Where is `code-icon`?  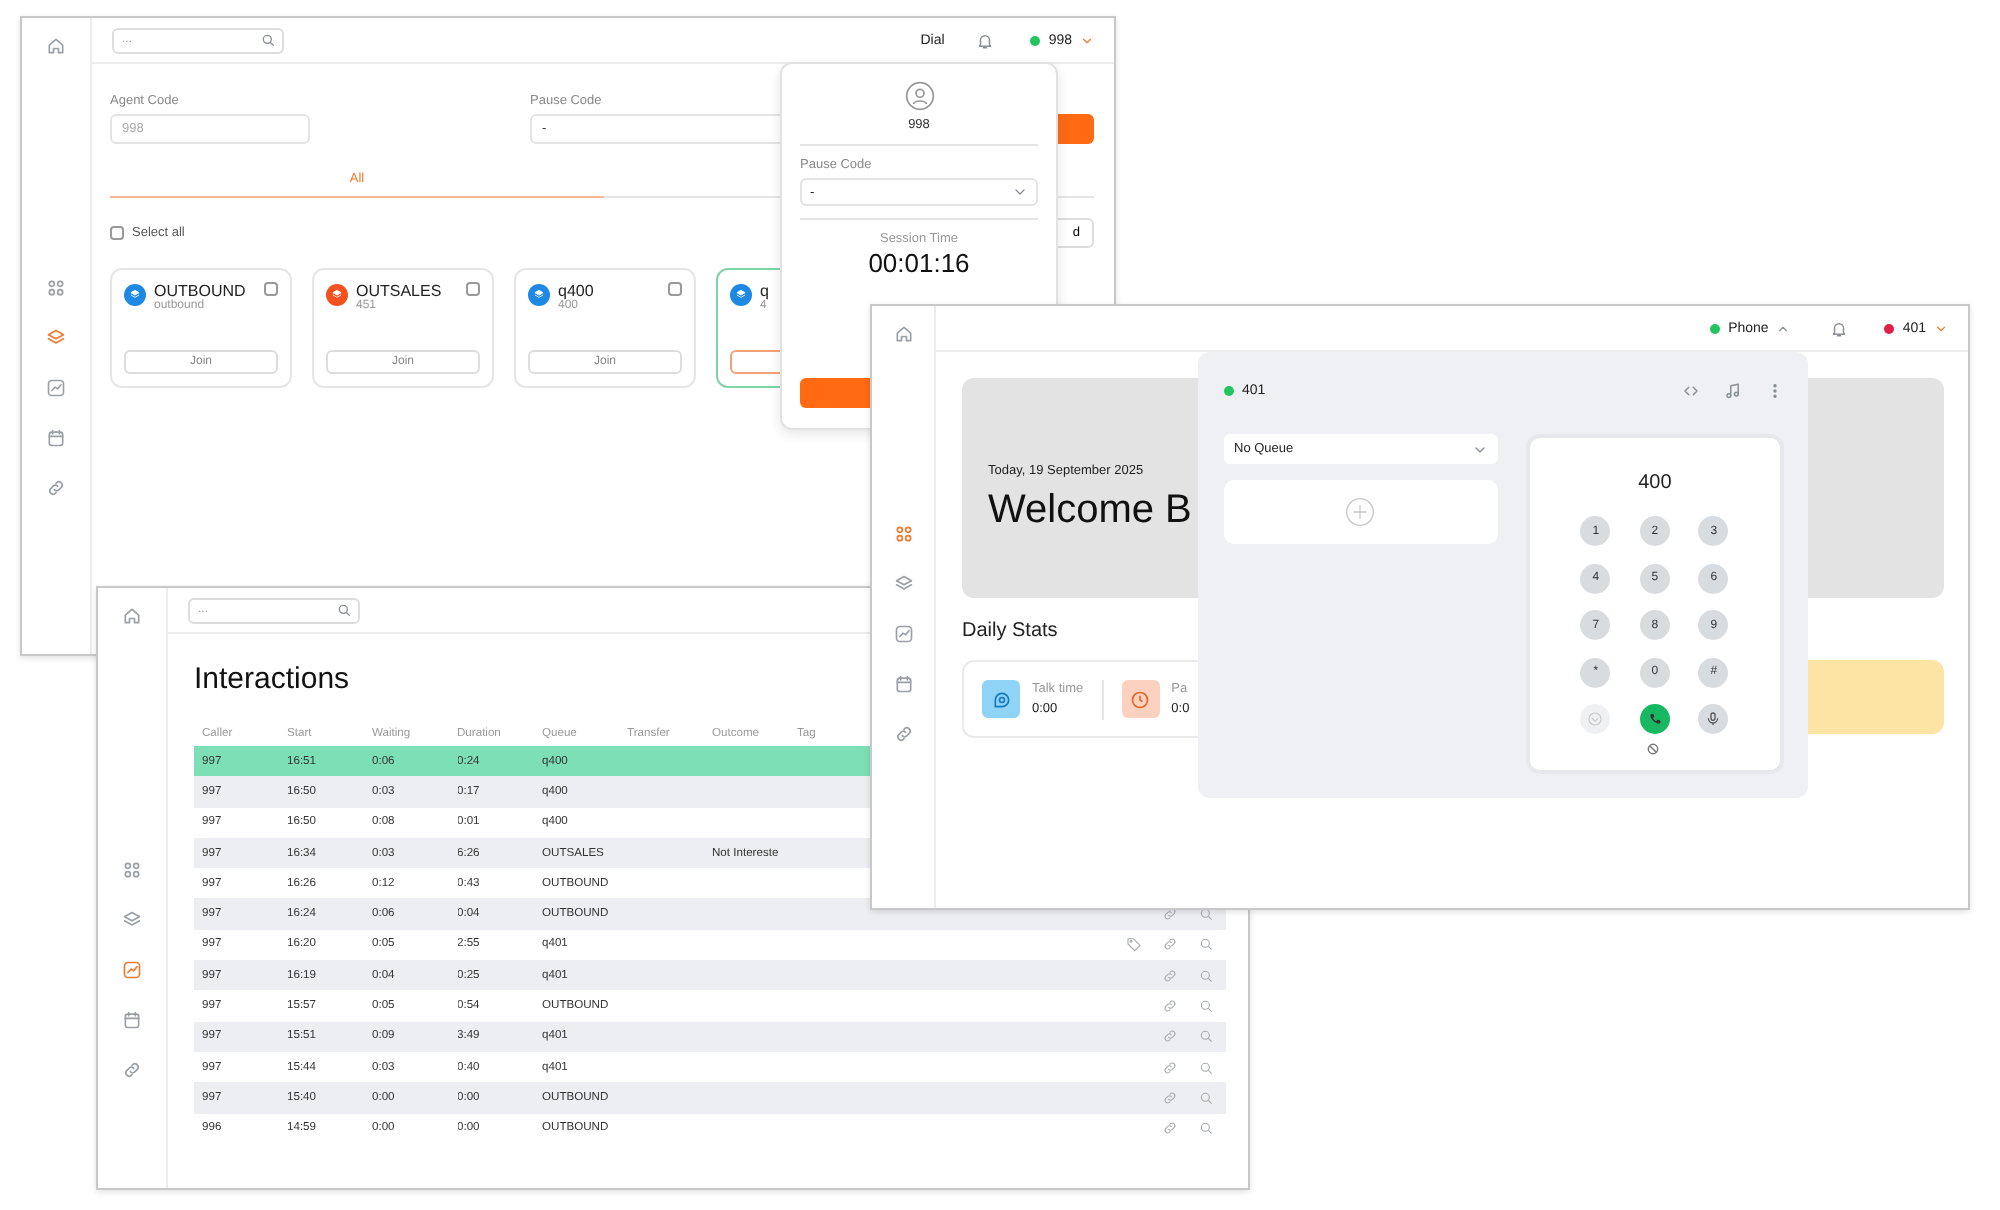 code-icon is located at coordinates (1691, 390).